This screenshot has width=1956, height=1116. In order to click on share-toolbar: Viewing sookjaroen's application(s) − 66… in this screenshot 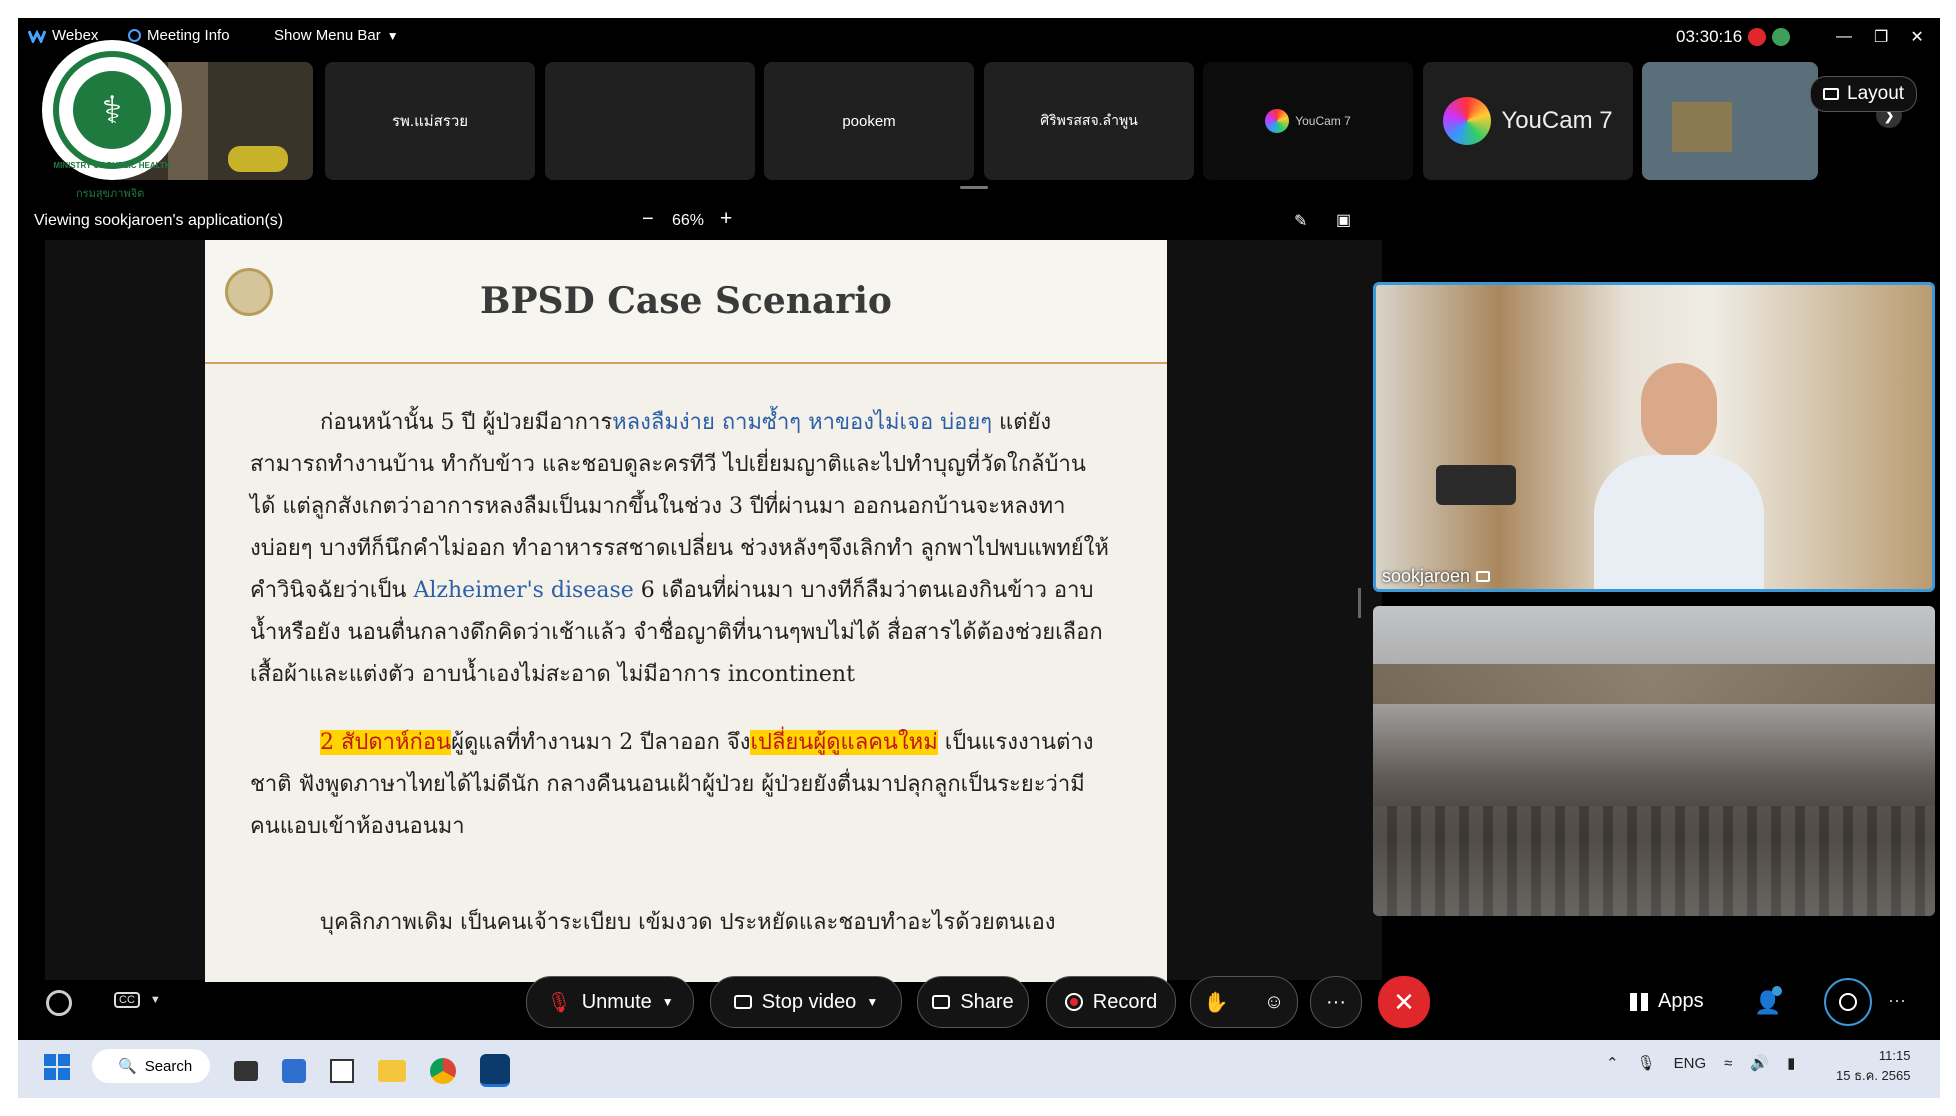, I will do `click(708, 221)`.